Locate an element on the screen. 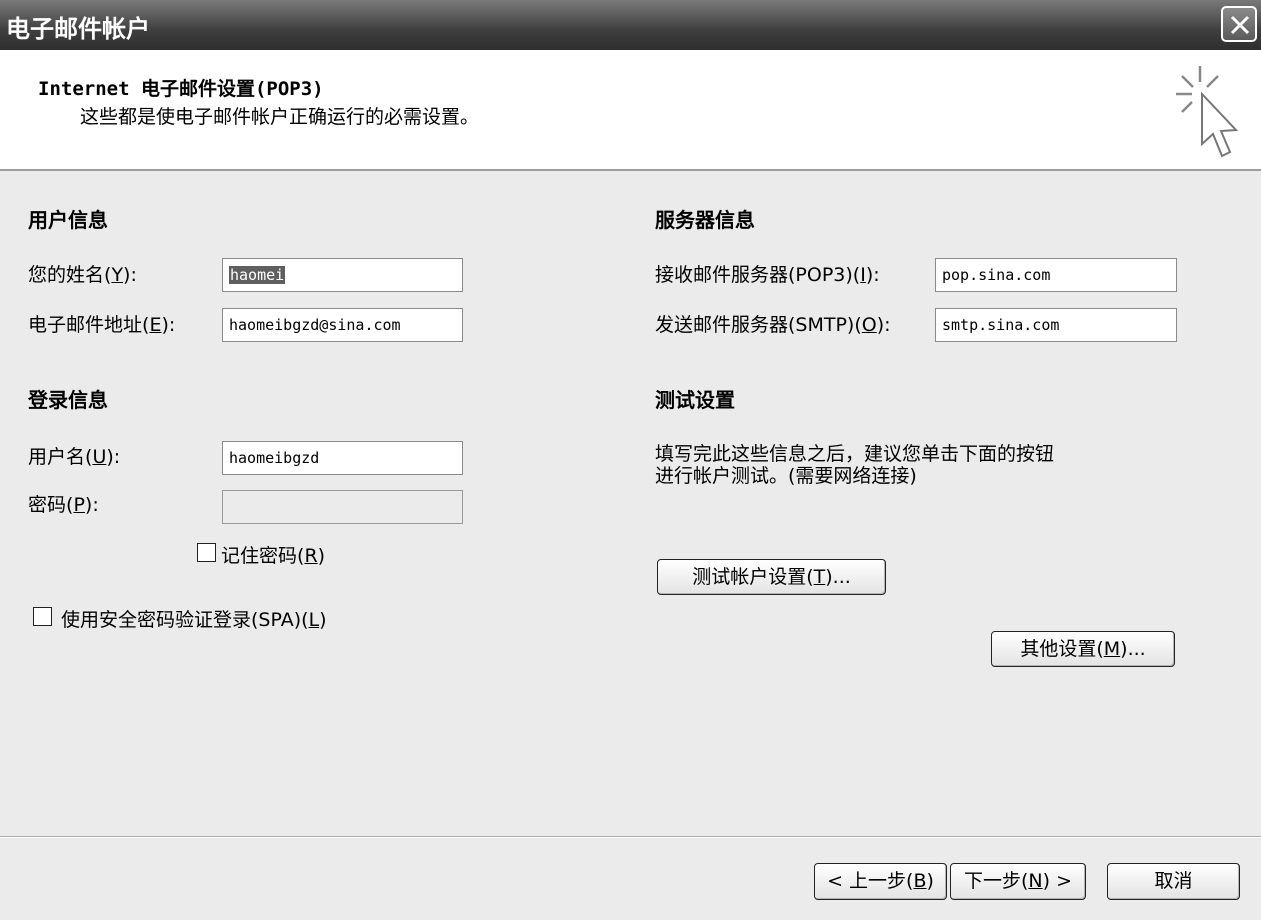  footer-divider is located at coordinates (630, 837).